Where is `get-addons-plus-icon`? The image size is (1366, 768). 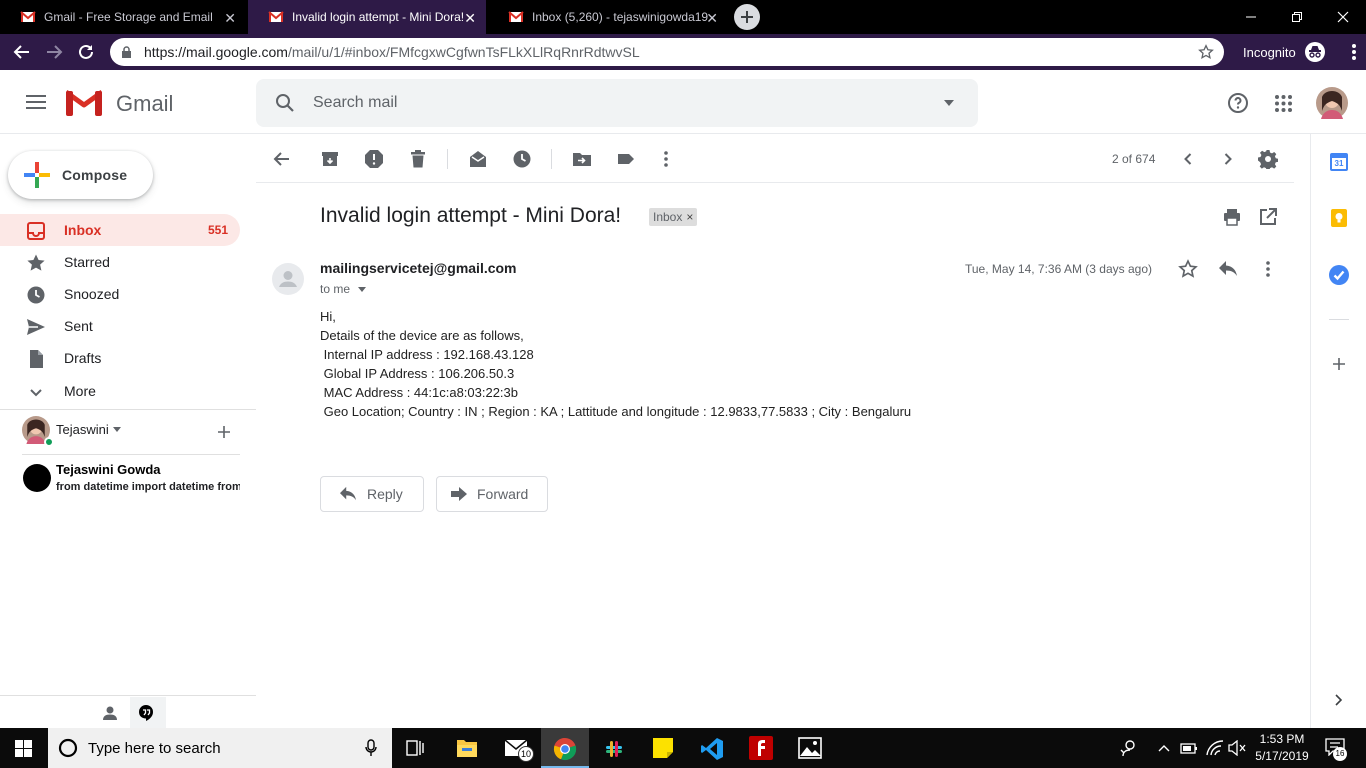 get-addons-plus-icon is located at coordinates (1339, 364).